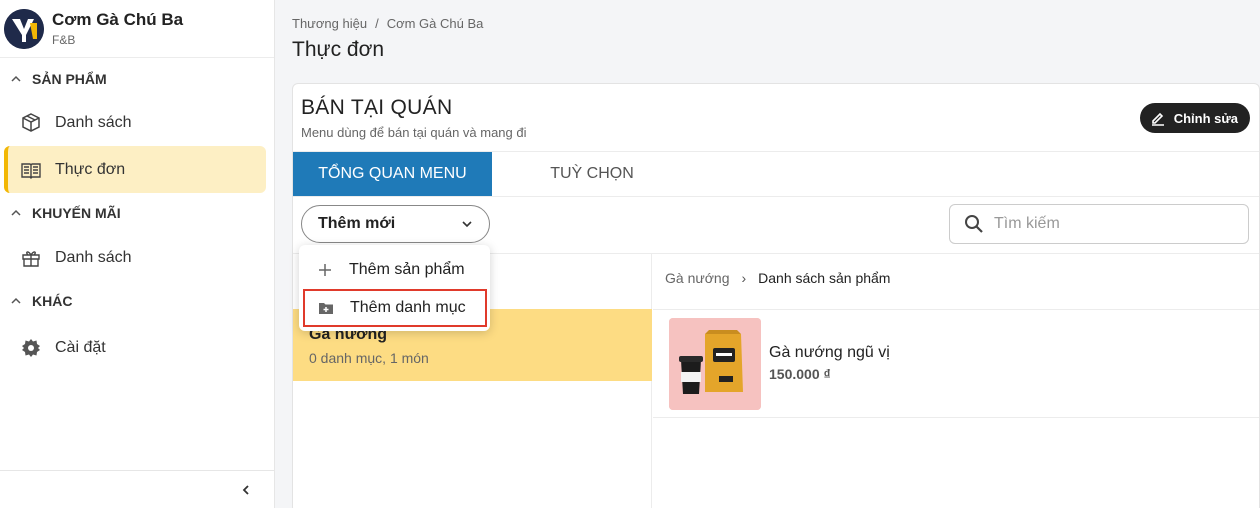 The image size is (1260, 508). I want to click on add-category-label: Thêm danh mục, so click(408, 307).